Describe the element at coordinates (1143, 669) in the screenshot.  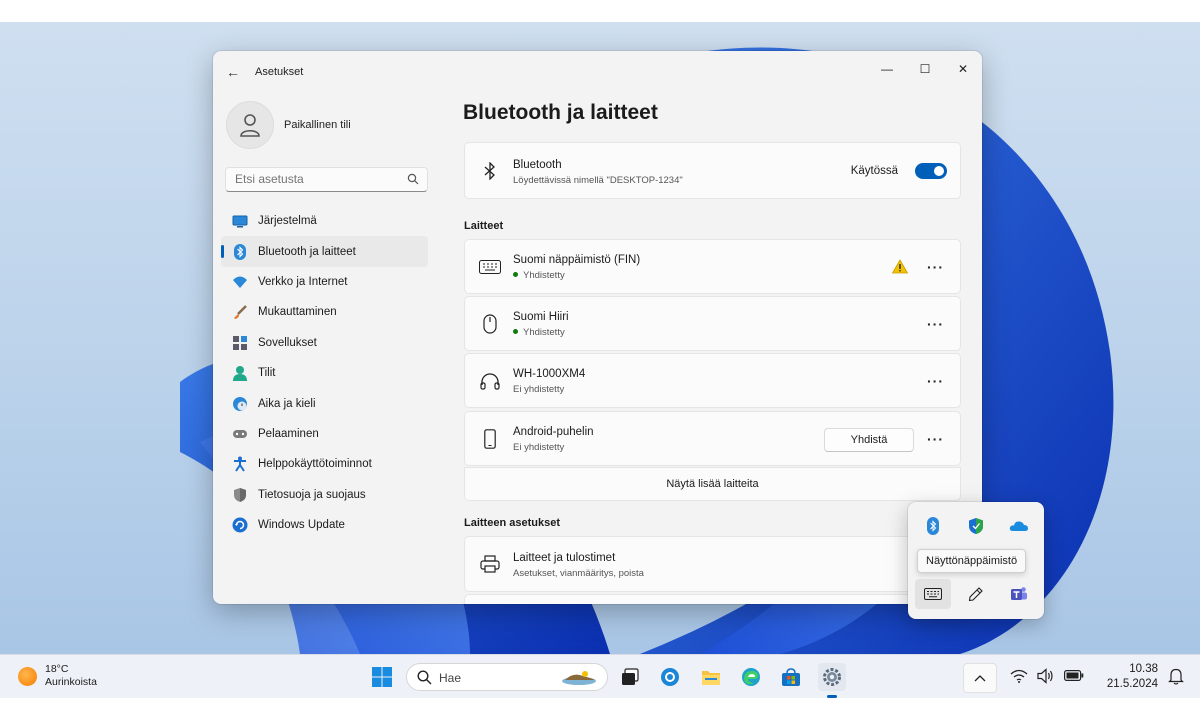
I see `clock-time: 10.38` at that location.